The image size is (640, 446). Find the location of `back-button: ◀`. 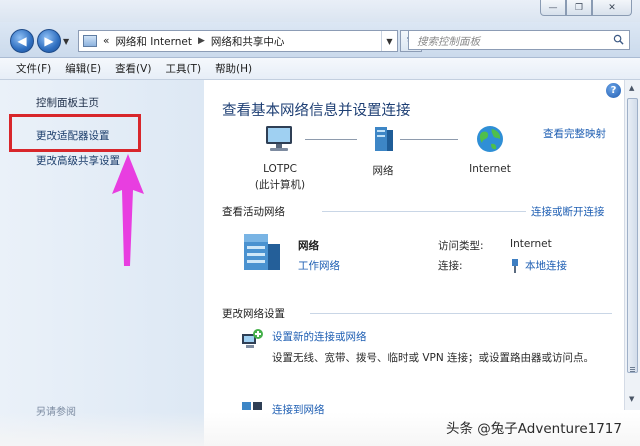

back-button: ◀ is located at coordinates (22, 41).